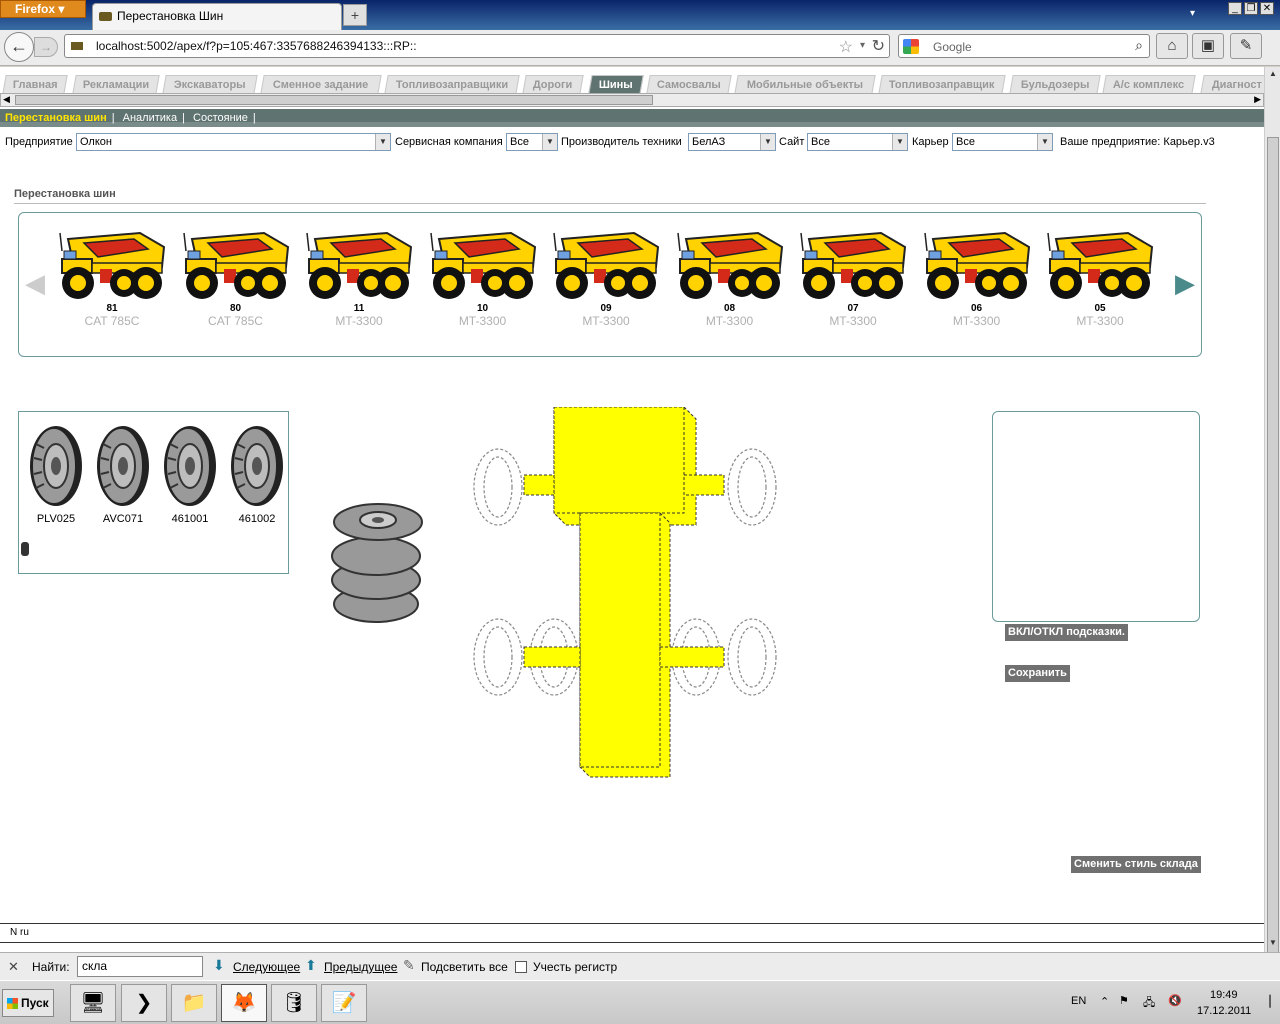 This screenshot has height=1024, width=1280. I want to click on truck-card: 05 MT-3300, so click(1100, 278).